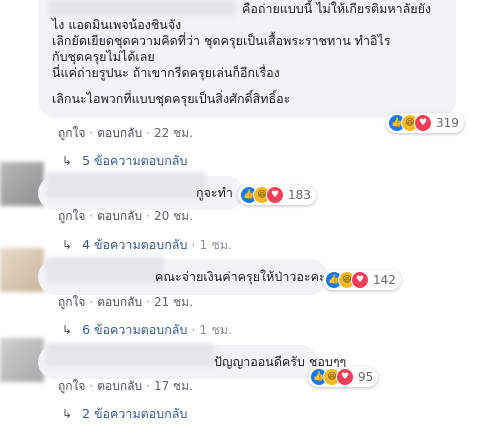  Describe the element at coordinates (337, 8) in the screenshot. I see `comment-line: คือถ่ายแบบนี้ ไม่ให้เกียรติมหาลัยยัง` at that location.